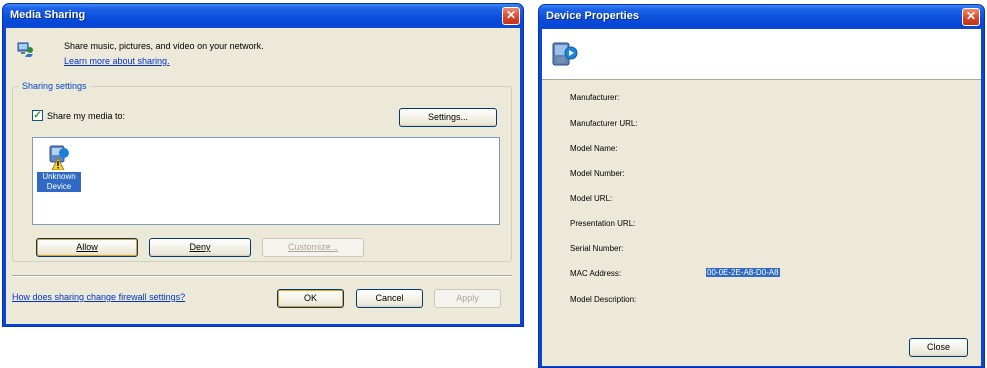 The height and width of the screenshot is (368, 987). What do you see at coordinates (761, 54) in the screenshot?
I see `device-header-panel` at bounding box center [761, 54].